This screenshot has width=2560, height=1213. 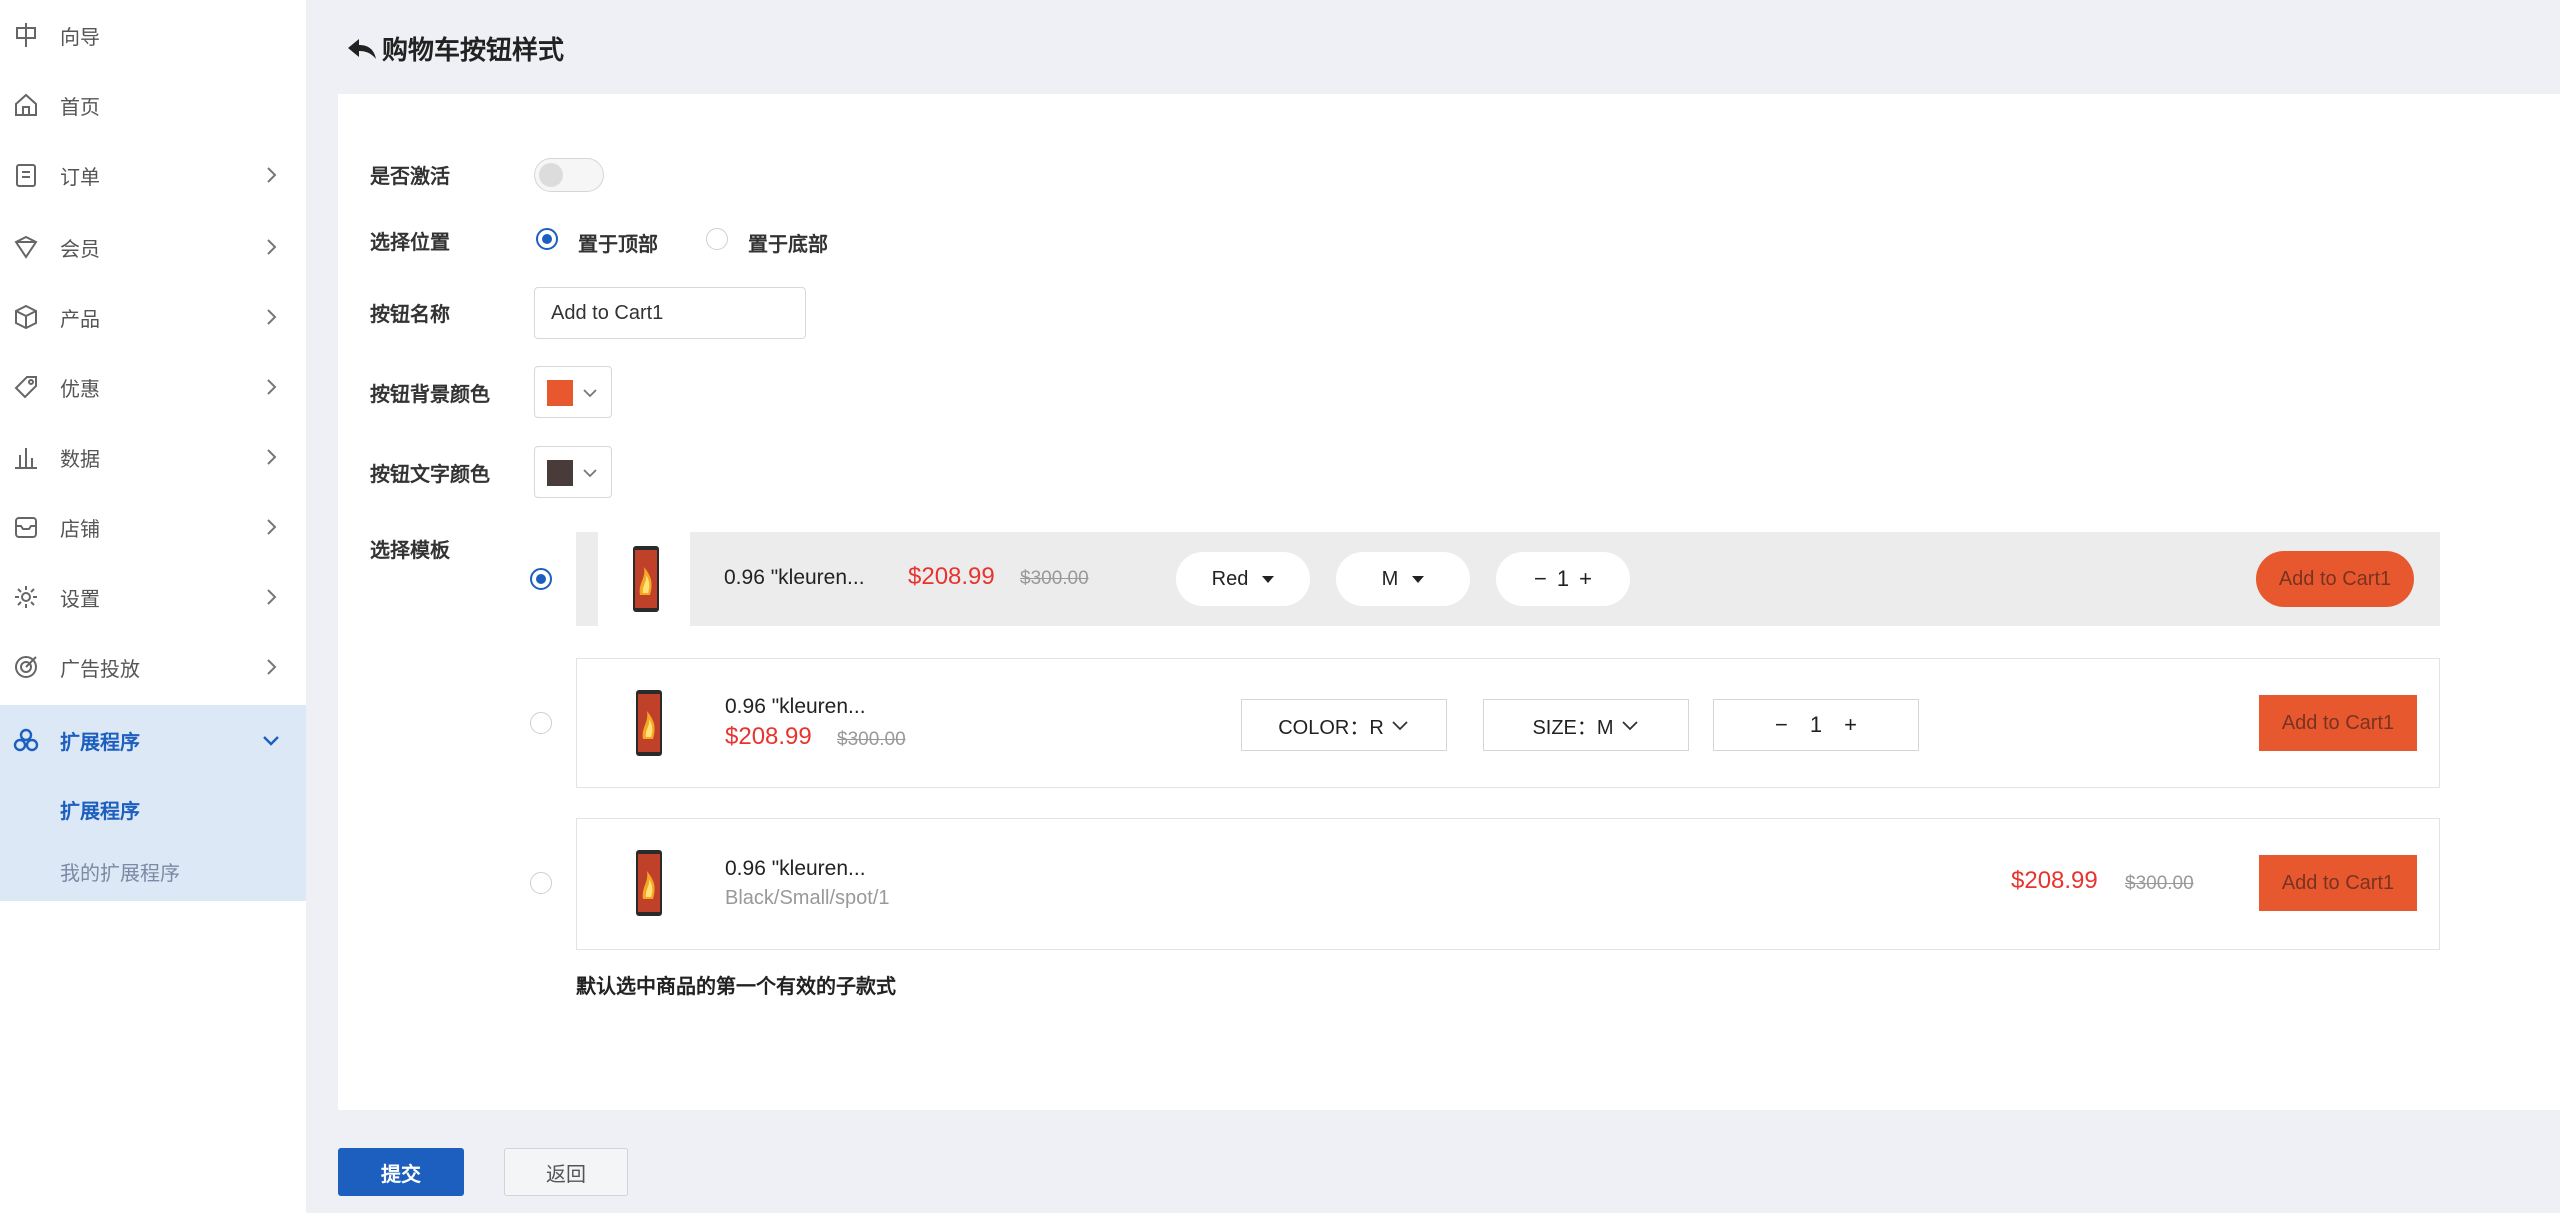 I want to click on template-1-radio, so click(x=541, y=579).